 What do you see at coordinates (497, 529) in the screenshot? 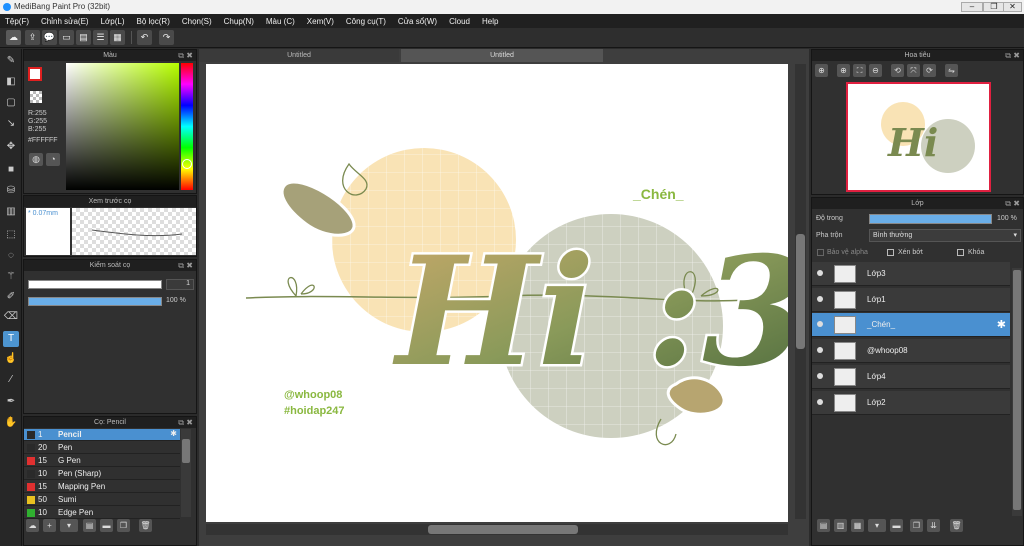
I see `canvas-horizontal-scrollbar` at bounding box center [497, 529].